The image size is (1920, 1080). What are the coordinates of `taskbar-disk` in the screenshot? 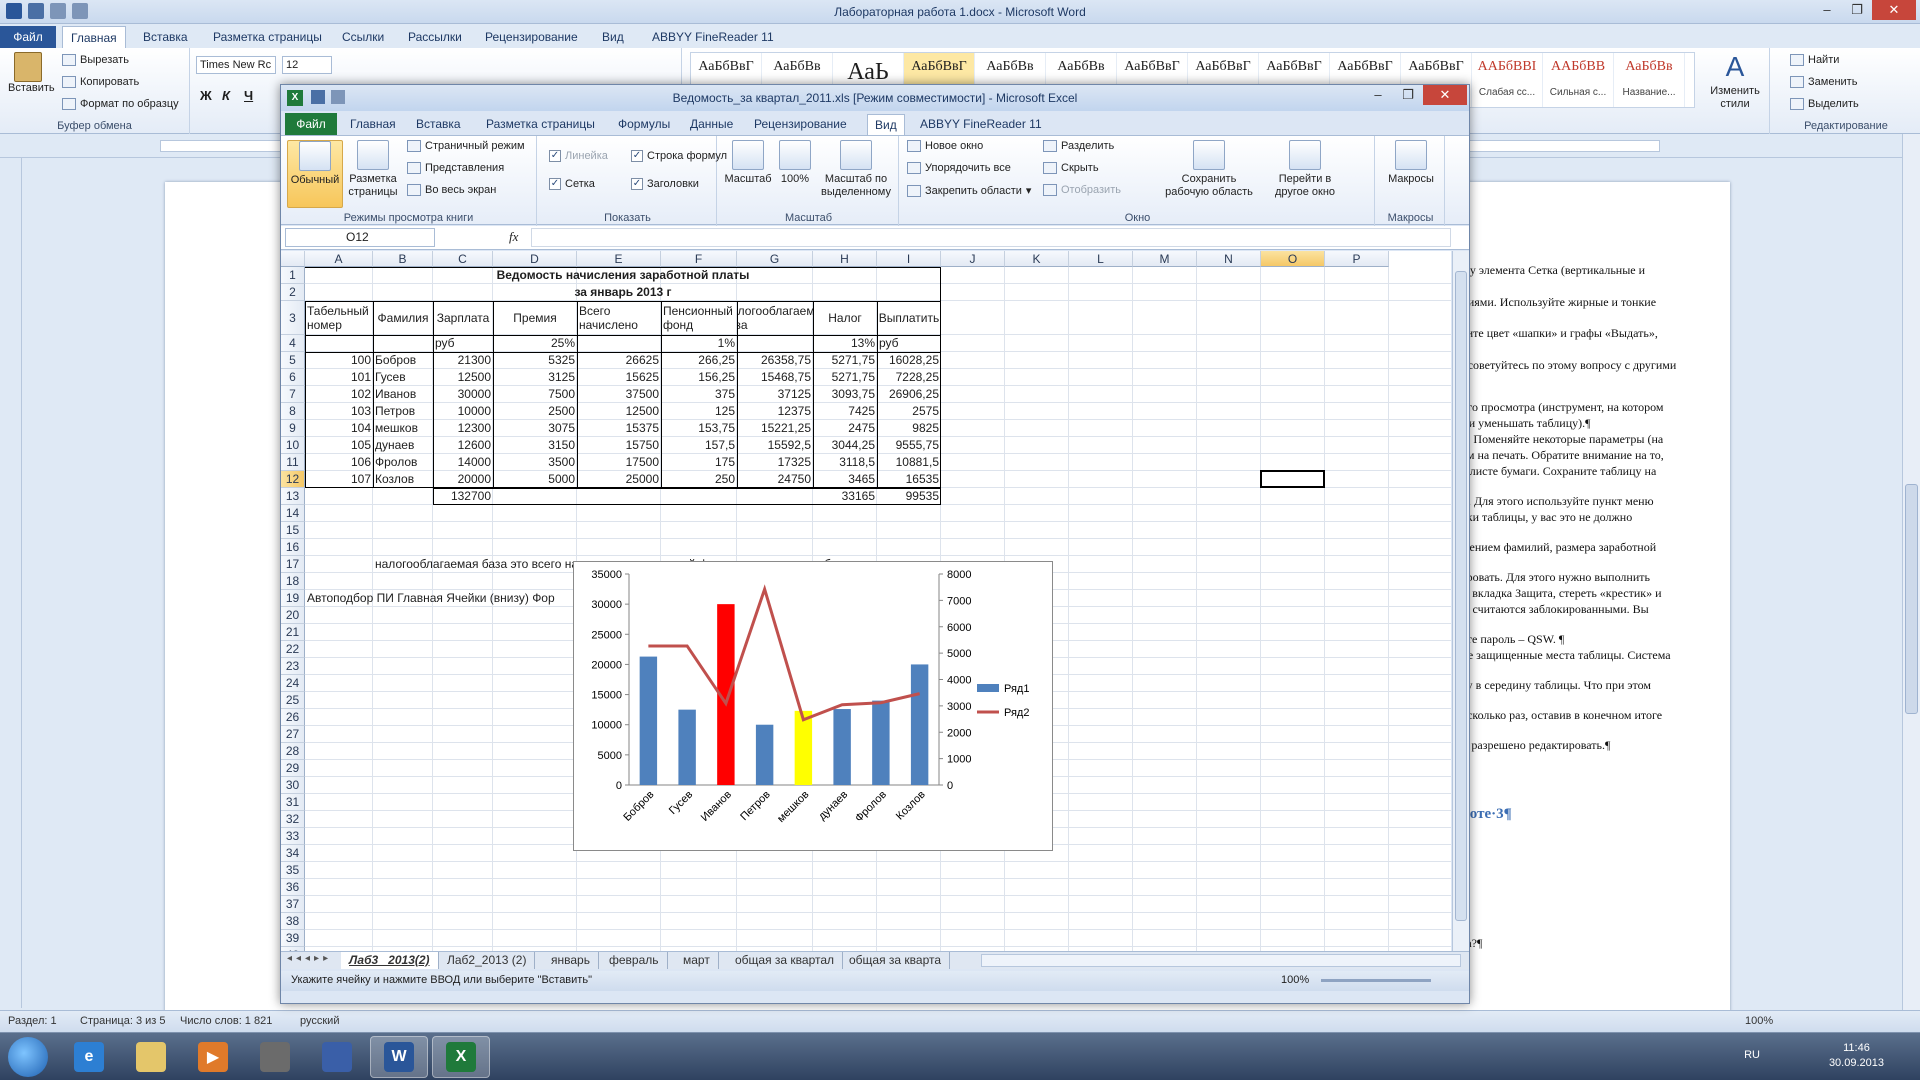 It's located at (337, 1057).